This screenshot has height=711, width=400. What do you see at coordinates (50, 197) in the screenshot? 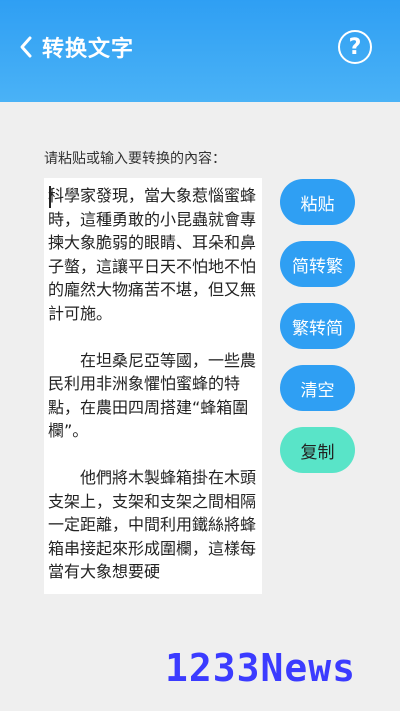
I see `text-cursor` at bounding box center [50, 197].